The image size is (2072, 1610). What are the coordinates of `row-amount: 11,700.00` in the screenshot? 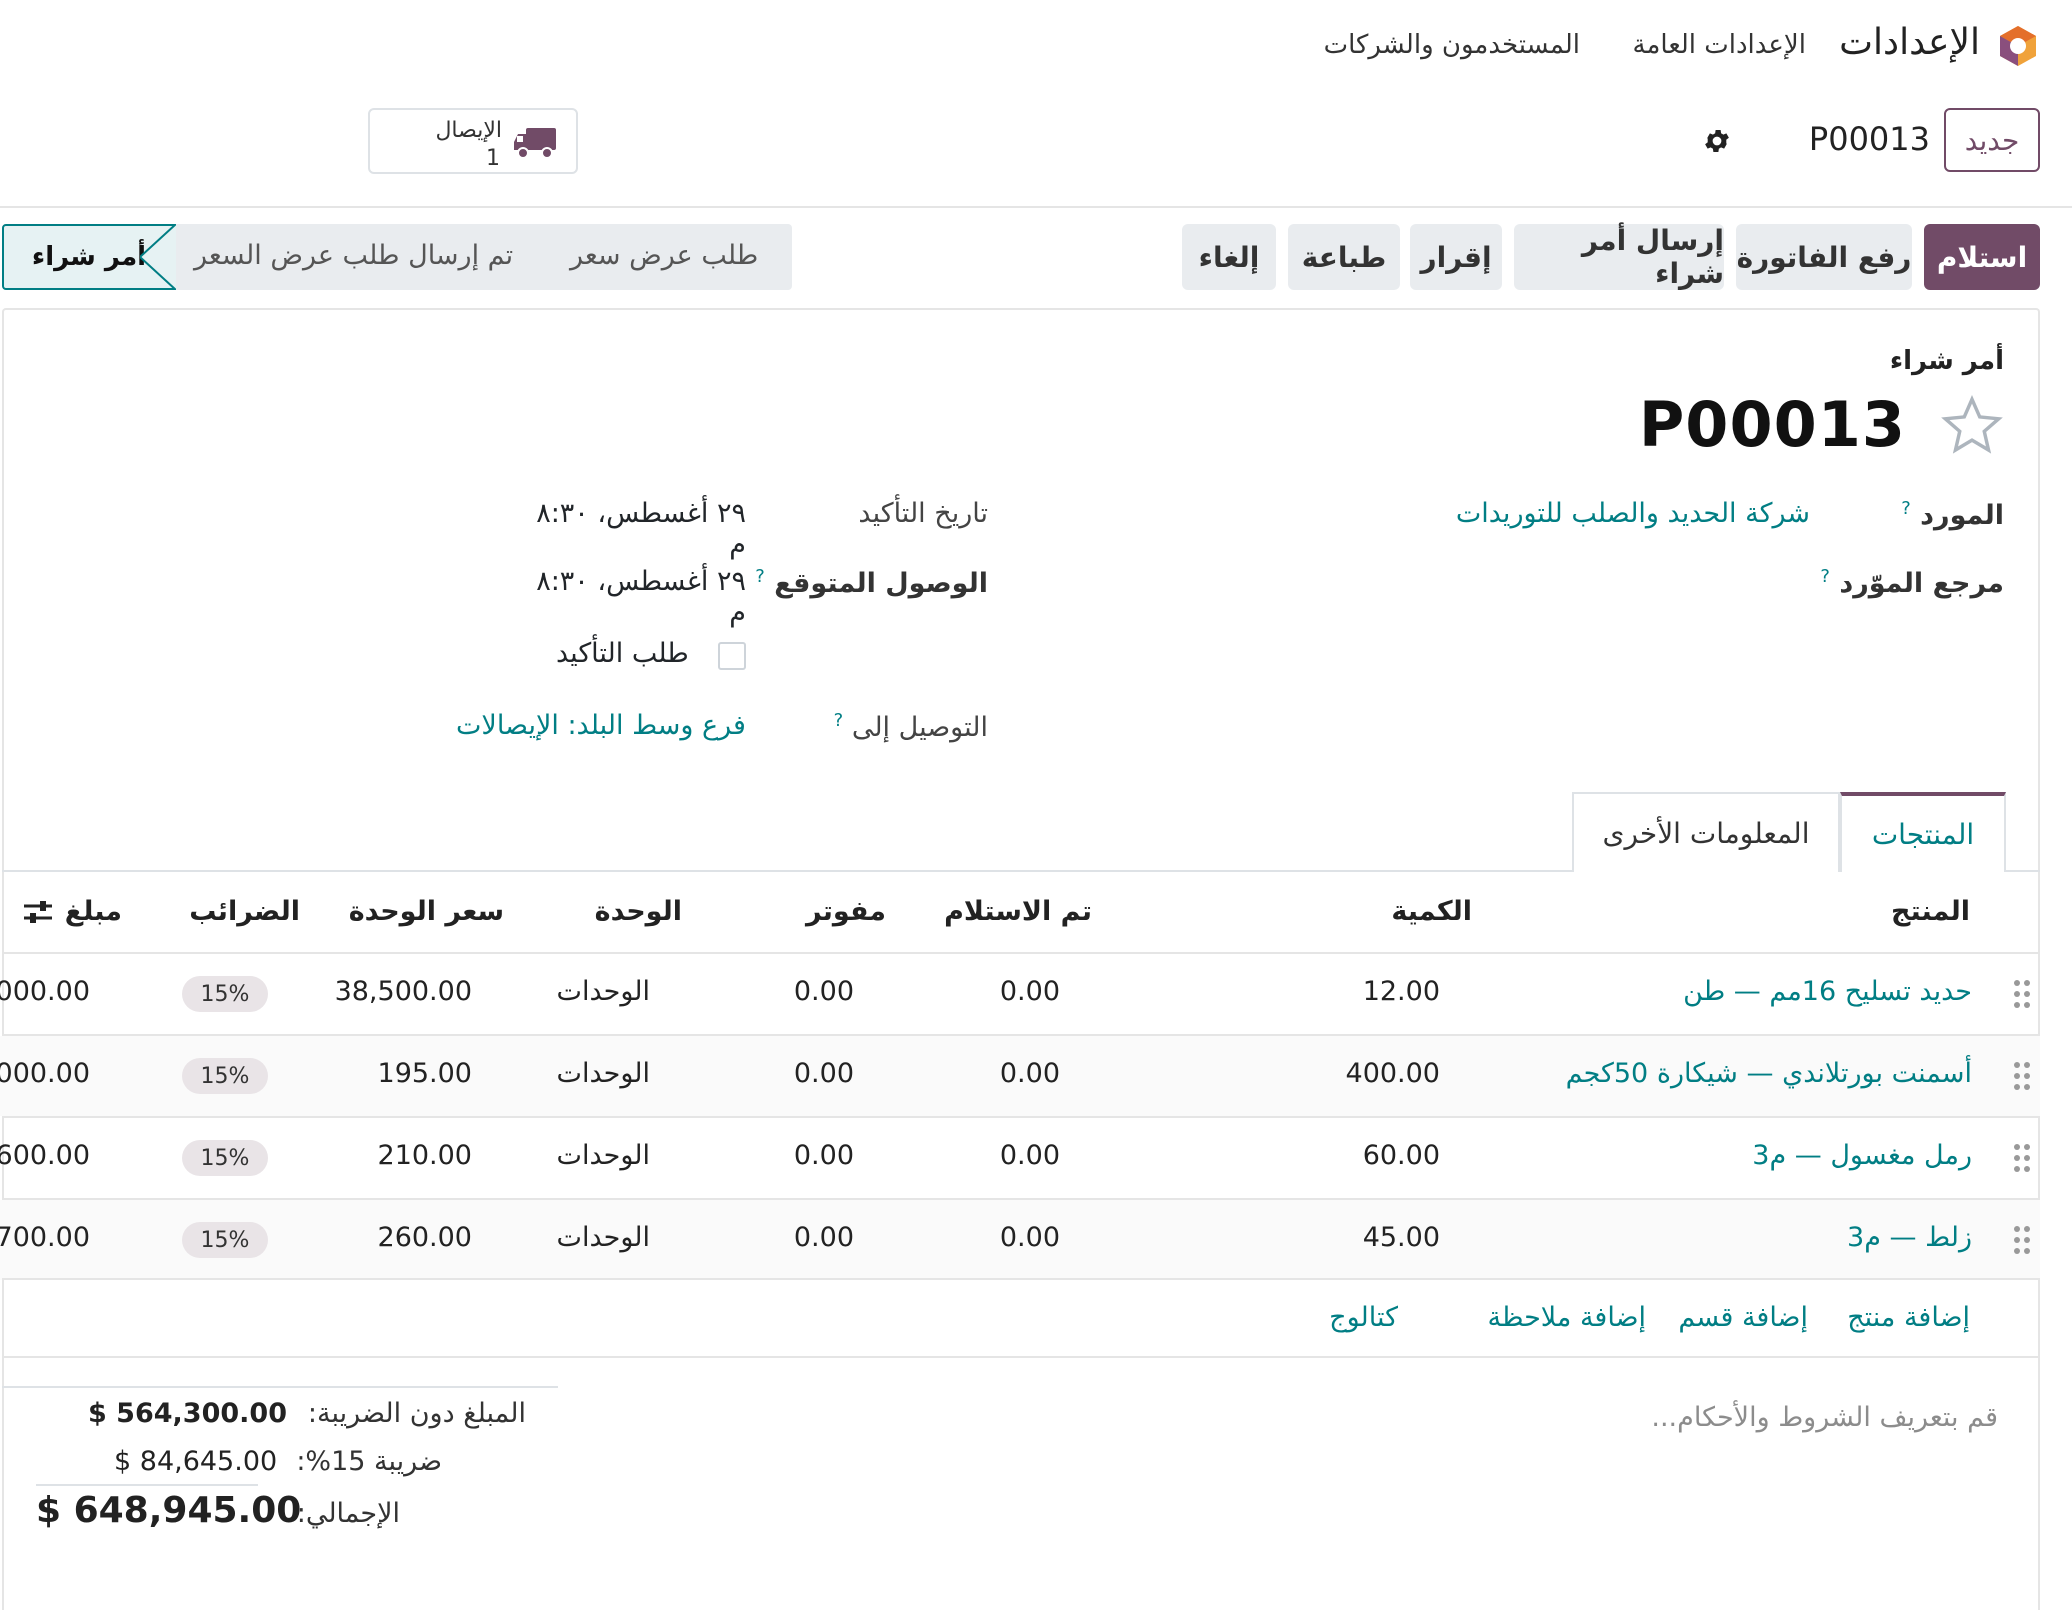 It's located at (45, 1237).